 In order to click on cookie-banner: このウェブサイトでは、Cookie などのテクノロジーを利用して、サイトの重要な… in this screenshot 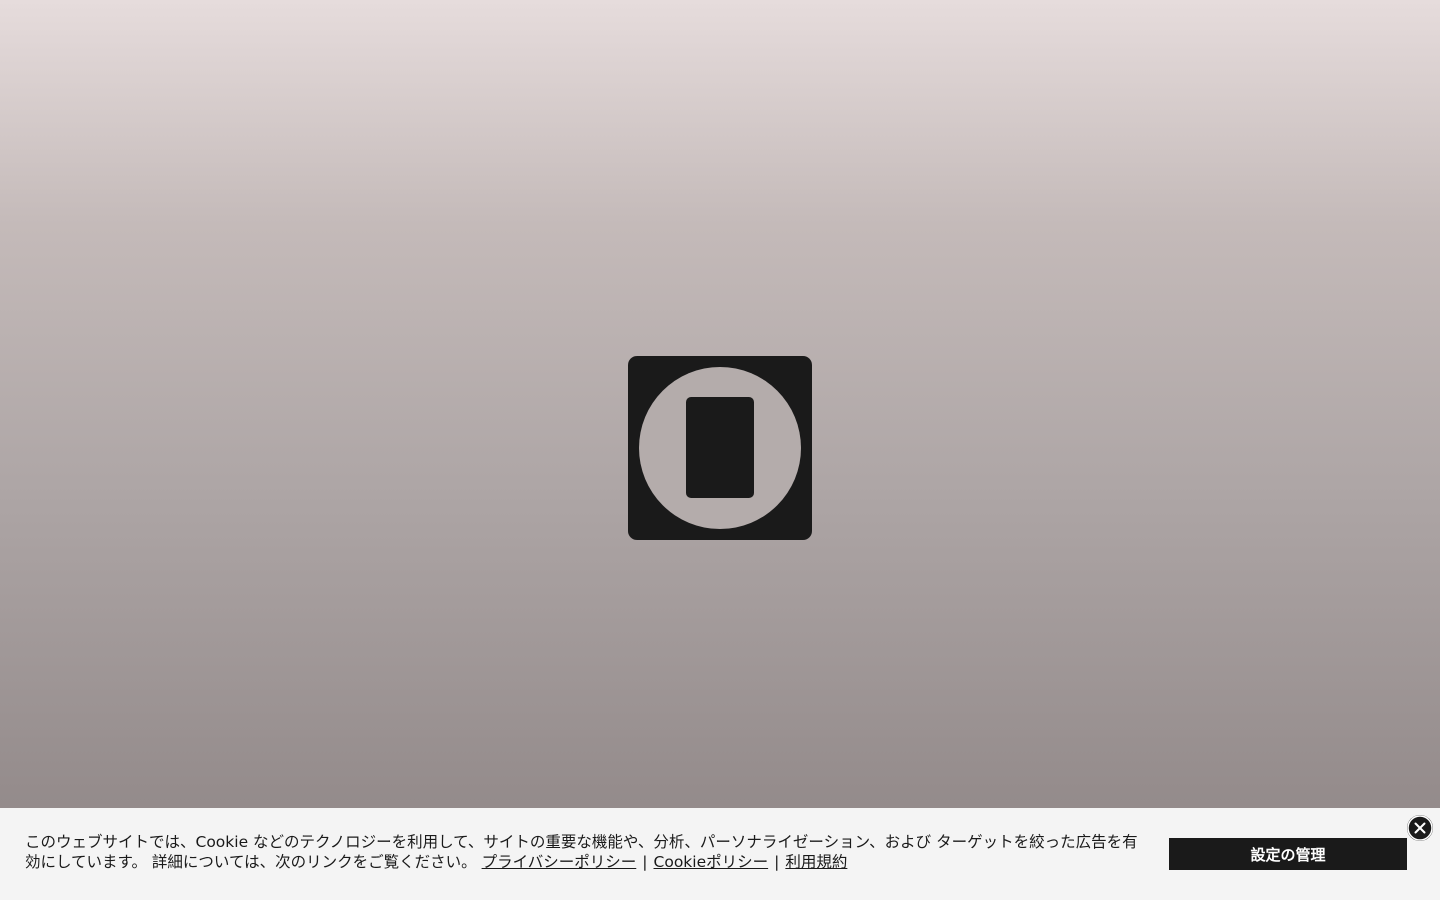, I will do `click(720, 854)`.